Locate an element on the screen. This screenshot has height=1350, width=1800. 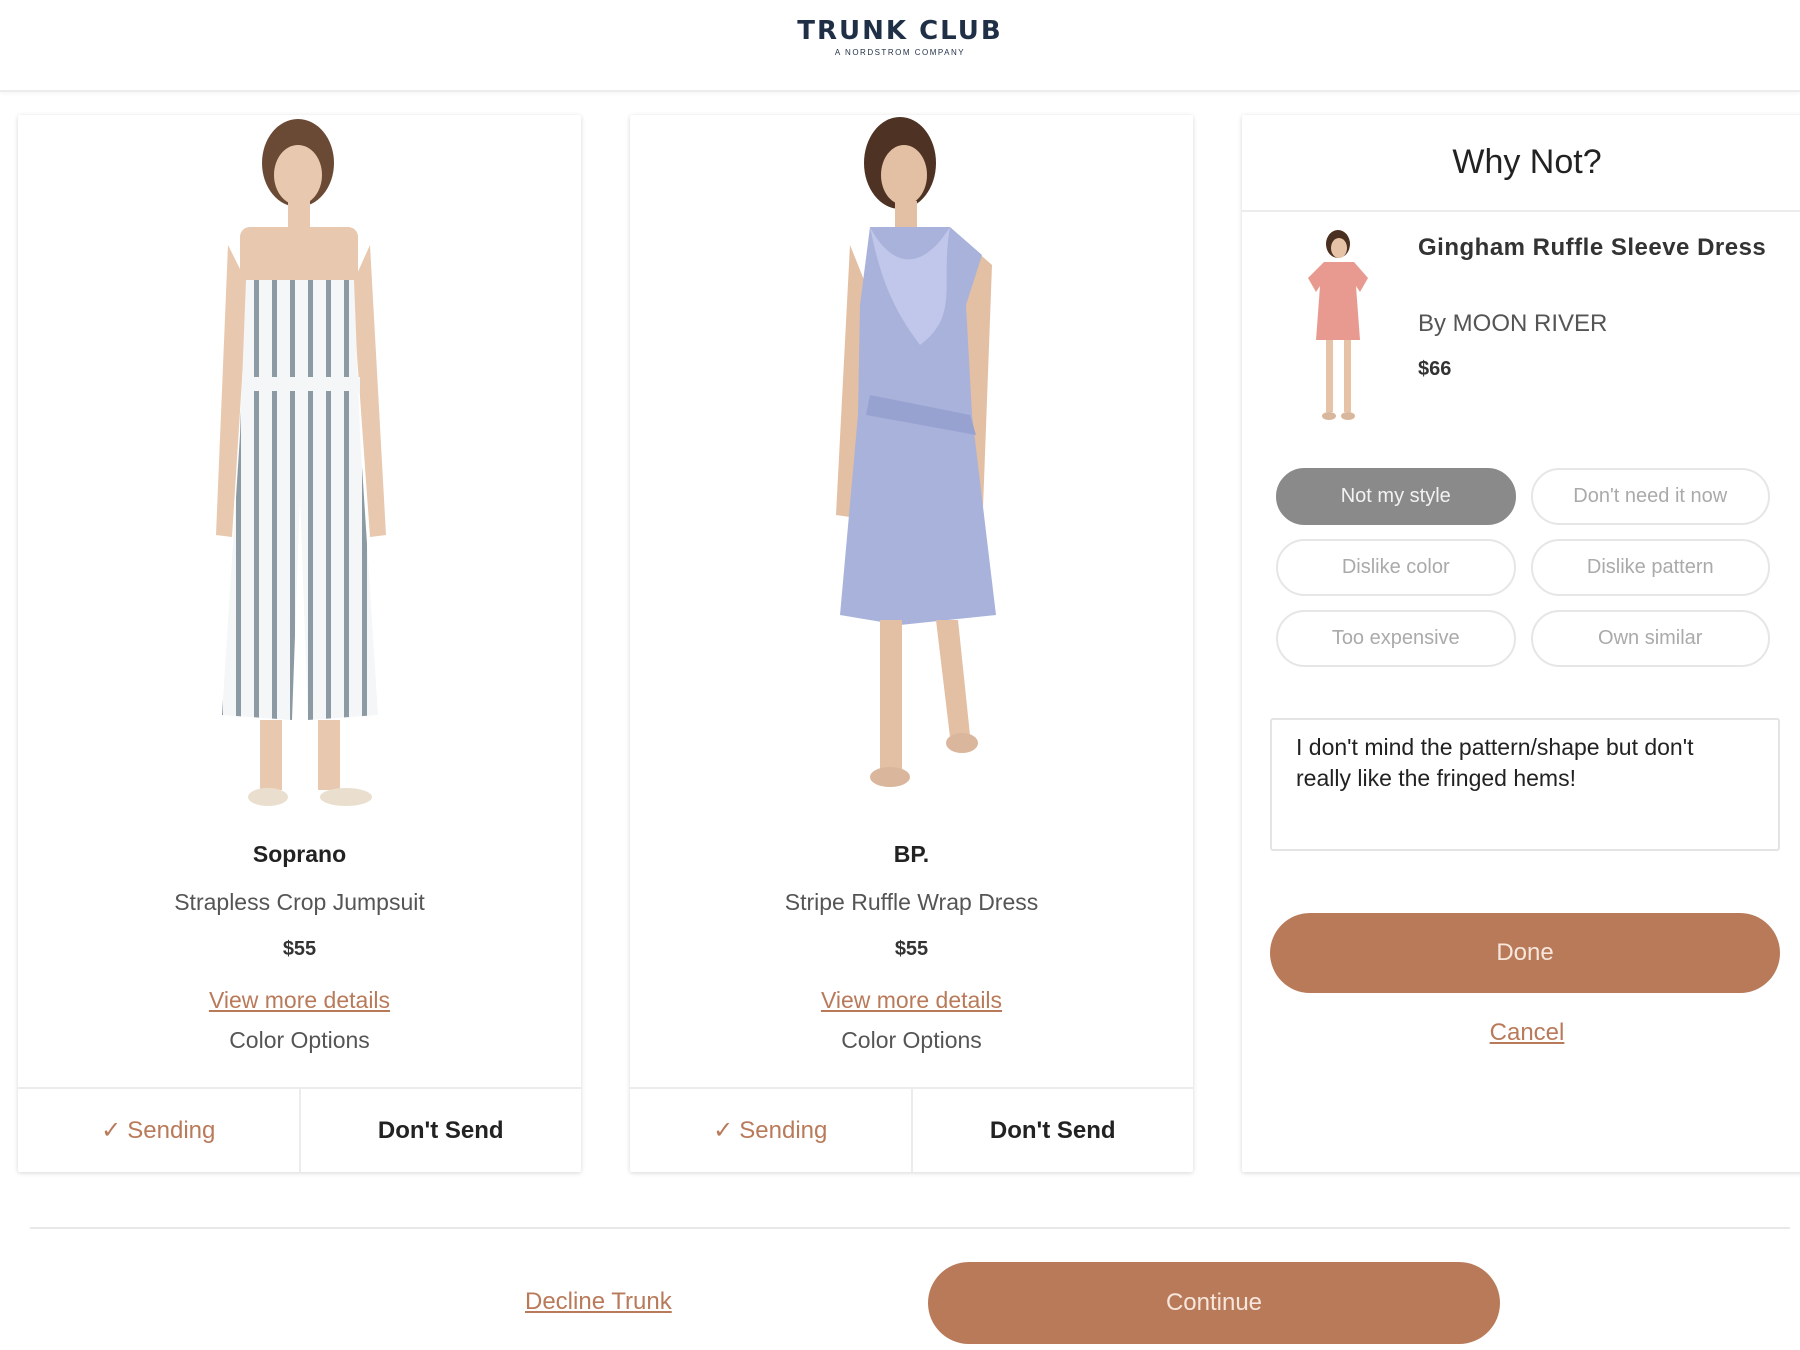
reason-chip-dont-need-it-now: Don't need it now is located at coordinates (1650, 496).